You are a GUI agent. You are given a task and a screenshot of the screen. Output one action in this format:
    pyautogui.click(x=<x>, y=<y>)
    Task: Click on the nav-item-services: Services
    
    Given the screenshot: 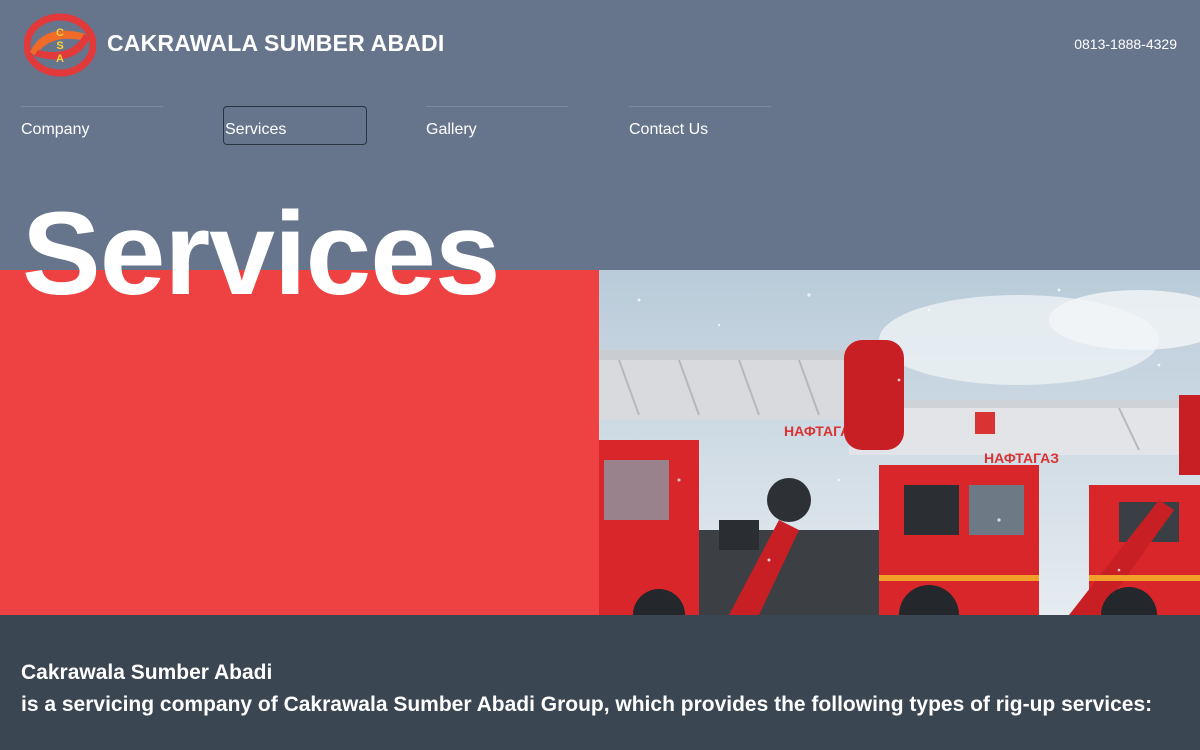 What is the action you would take?
    pyautogui.click(x=295, y=125)
    